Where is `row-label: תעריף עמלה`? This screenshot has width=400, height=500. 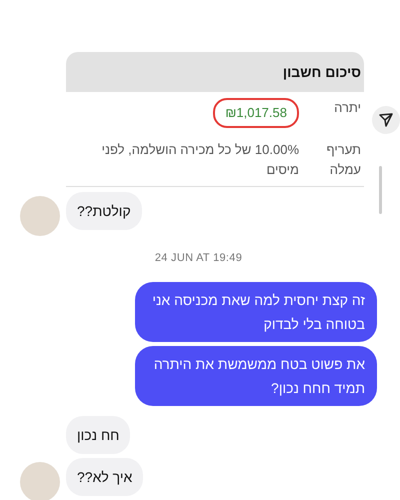
row-label: תעריף עמלה is located at coordinates (343, 160).